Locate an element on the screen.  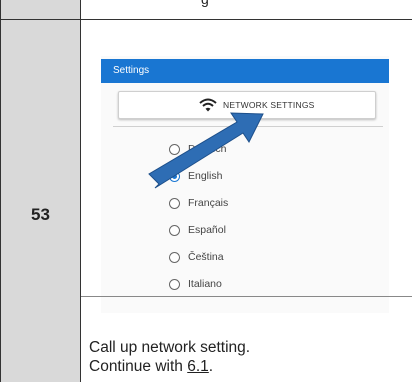
caption-prefix: Continue with is located at coordinates (138, 366).